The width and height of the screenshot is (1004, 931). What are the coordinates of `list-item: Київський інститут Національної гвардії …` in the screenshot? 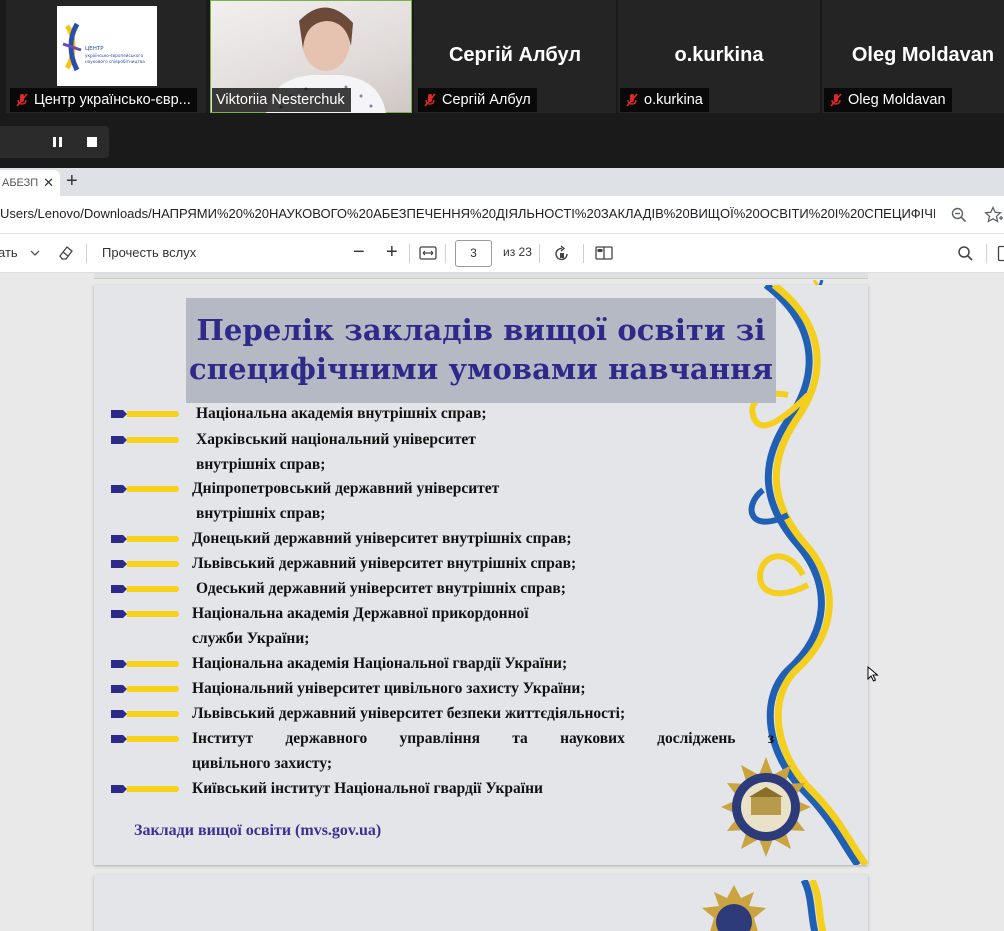 It's located at (367, 788).